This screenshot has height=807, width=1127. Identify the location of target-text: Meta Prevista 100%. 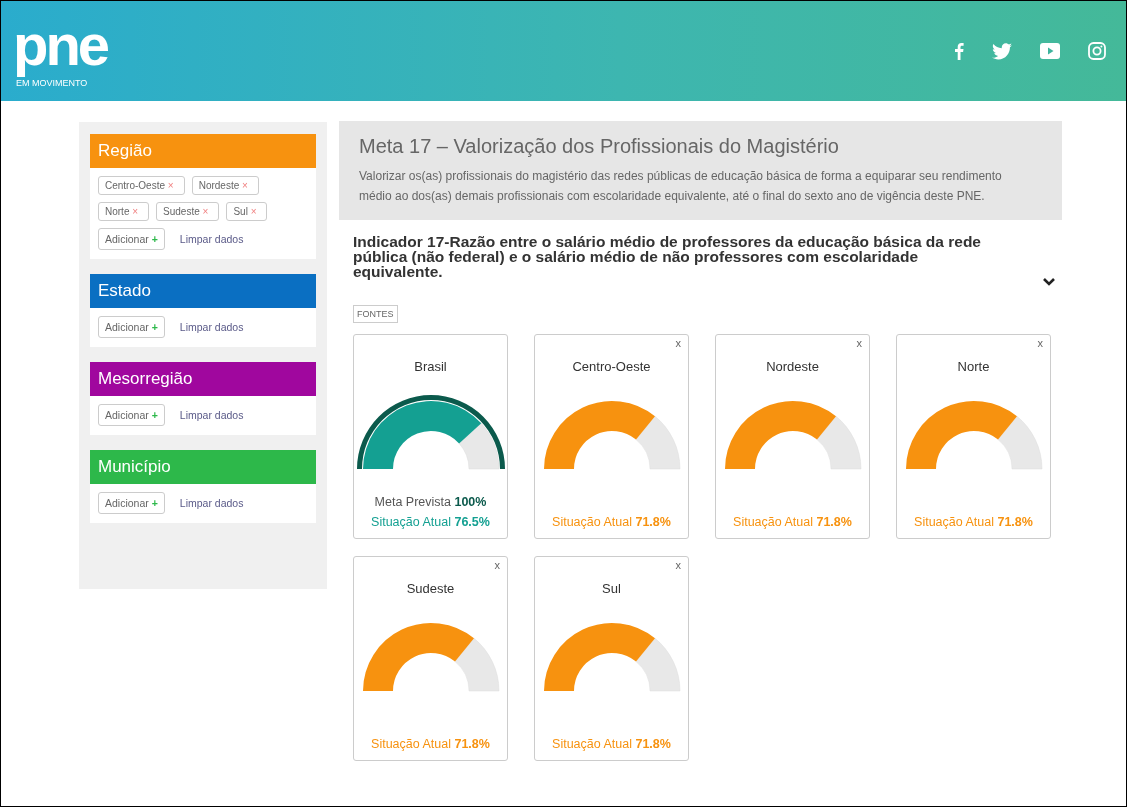
(430, 502).